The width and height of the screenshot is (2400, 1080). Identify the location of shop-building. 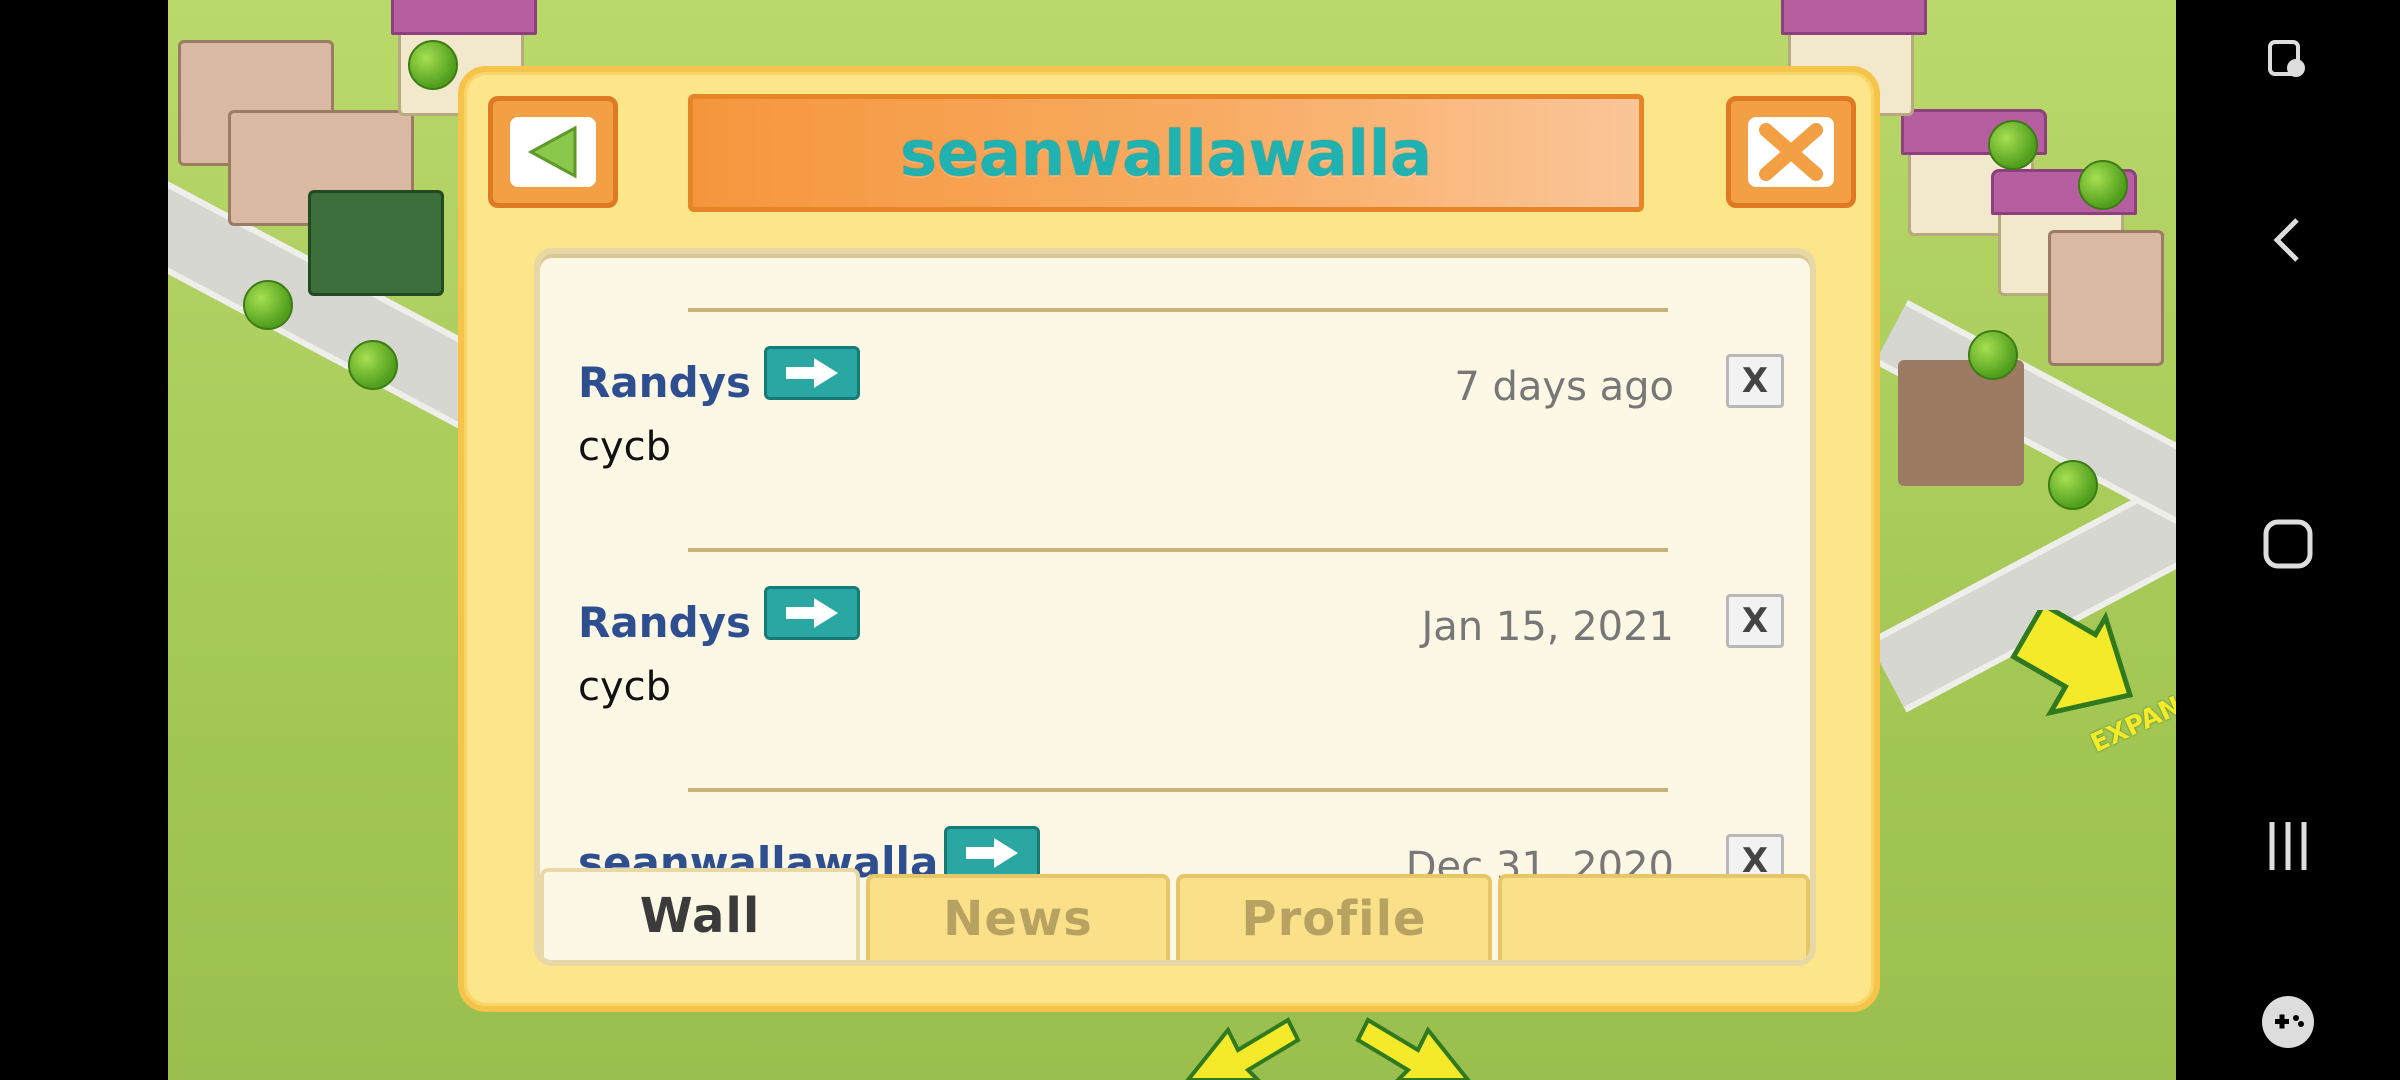
(376, 243).